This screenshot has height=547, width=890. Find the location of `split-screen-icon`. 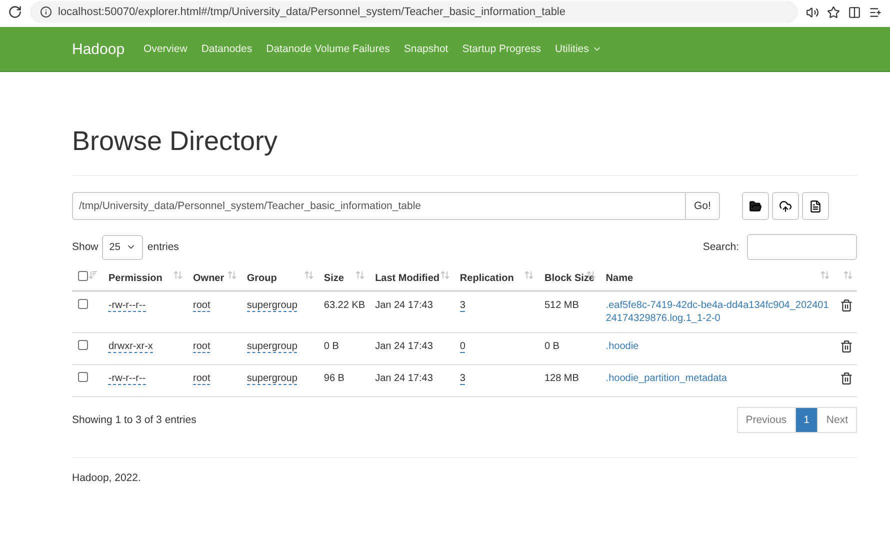

split-screen-icon is located at coordinates (854, 12).